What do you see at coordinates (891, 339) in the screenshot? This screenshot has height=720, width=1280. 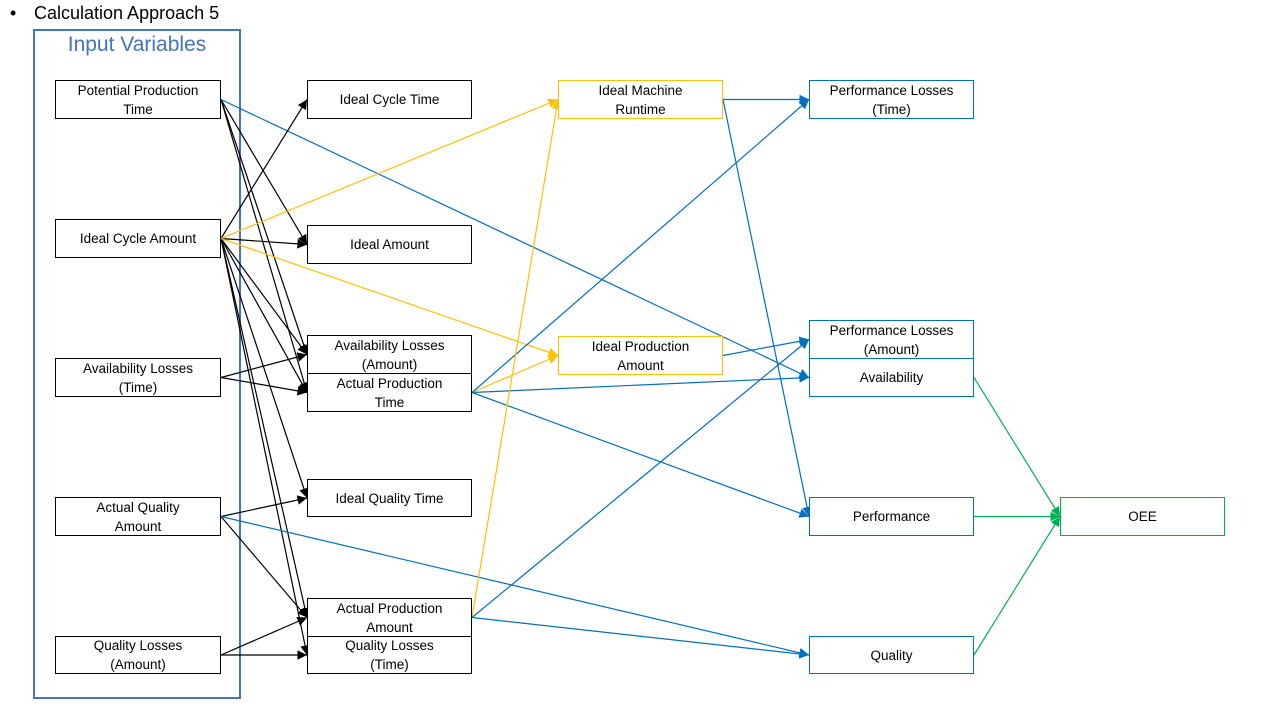 I see `node-performance-losses-amount: Performance Losses (Amount)` at bounding box center [891, 339].